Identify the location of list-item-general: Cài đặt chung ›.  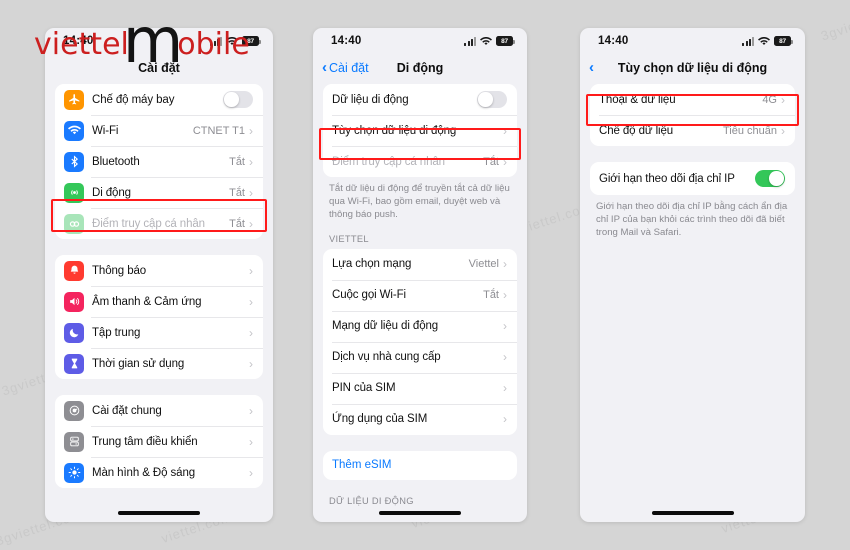
(159, 410).